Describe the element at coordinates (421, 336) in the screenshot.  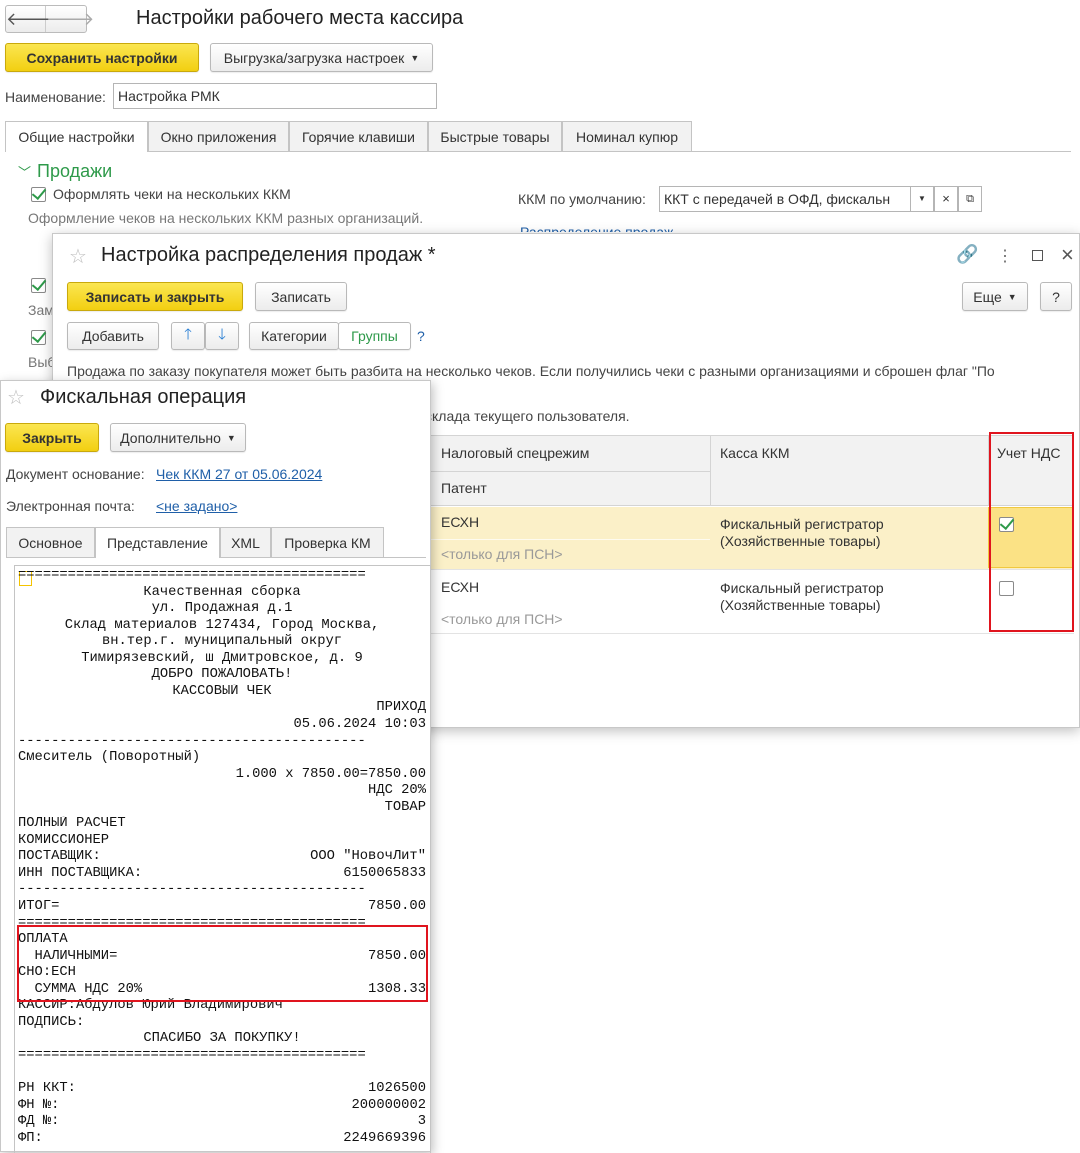
I see `help-link: ?` at that location.